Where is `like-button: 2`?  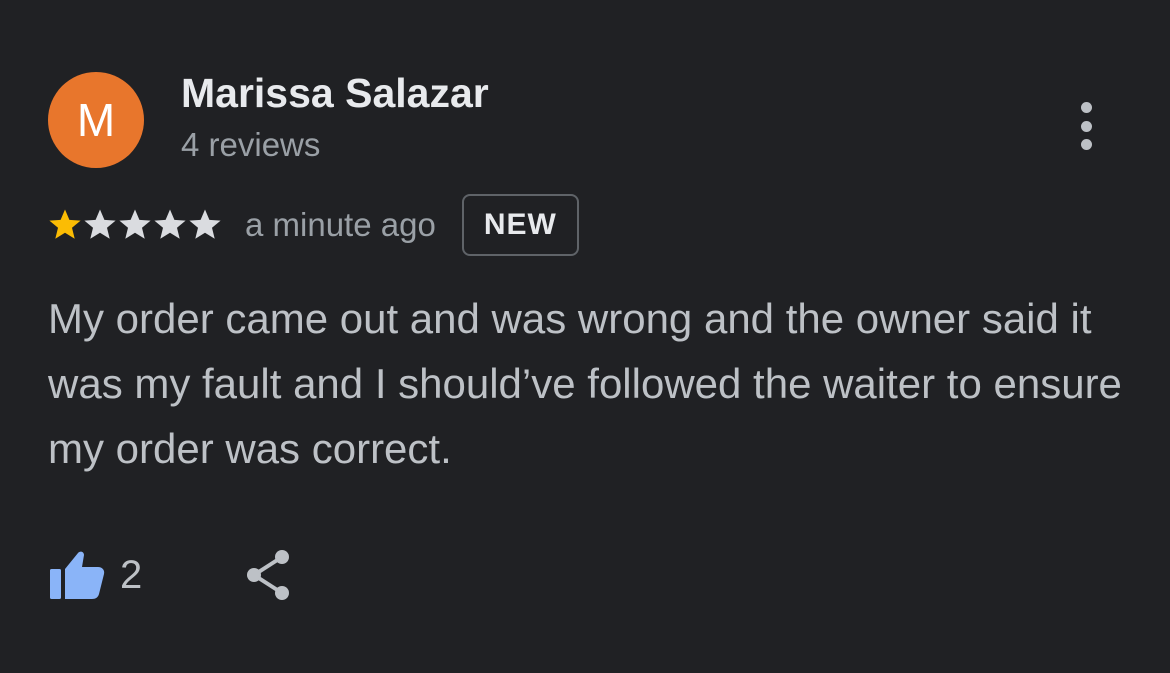
like-button: 2 is located at coordinates (95, 575).